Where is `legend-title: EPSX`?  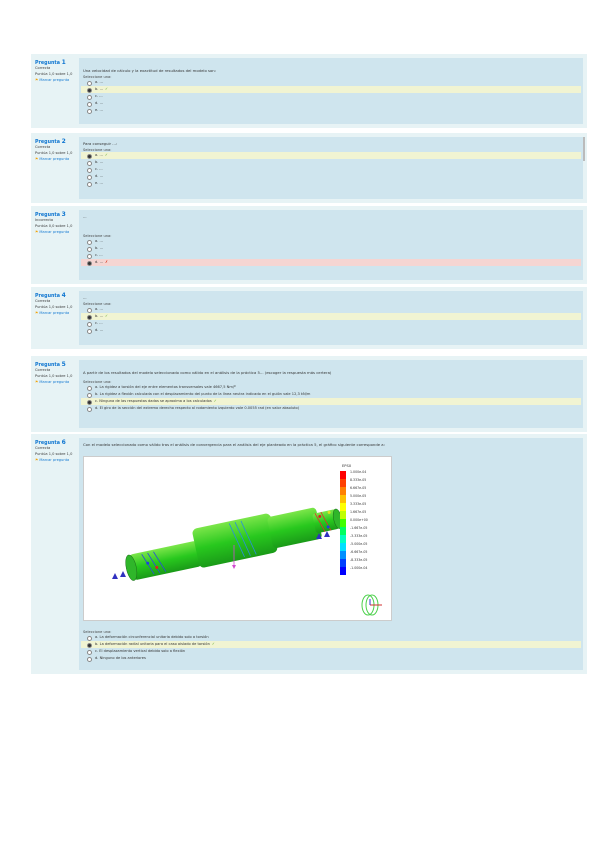
legend-title: EPSX is located at coordinates (347, 466).